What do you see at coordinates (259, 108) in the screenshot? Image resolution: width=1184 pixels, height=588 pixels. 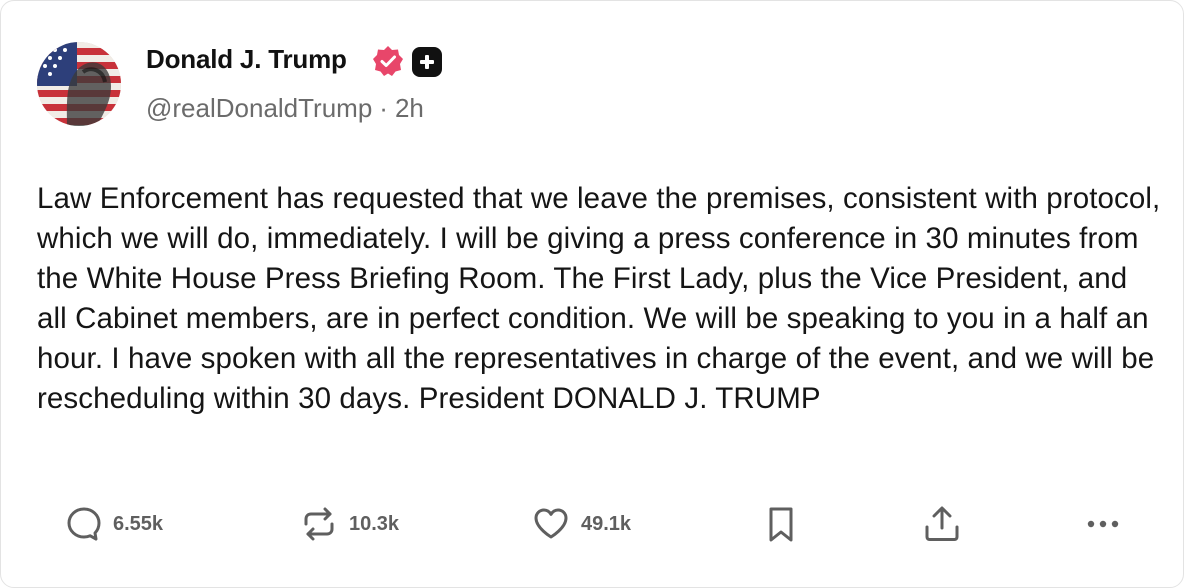 I see `author-handle: @realDonaldTrump` at bounding box center [259, 108].